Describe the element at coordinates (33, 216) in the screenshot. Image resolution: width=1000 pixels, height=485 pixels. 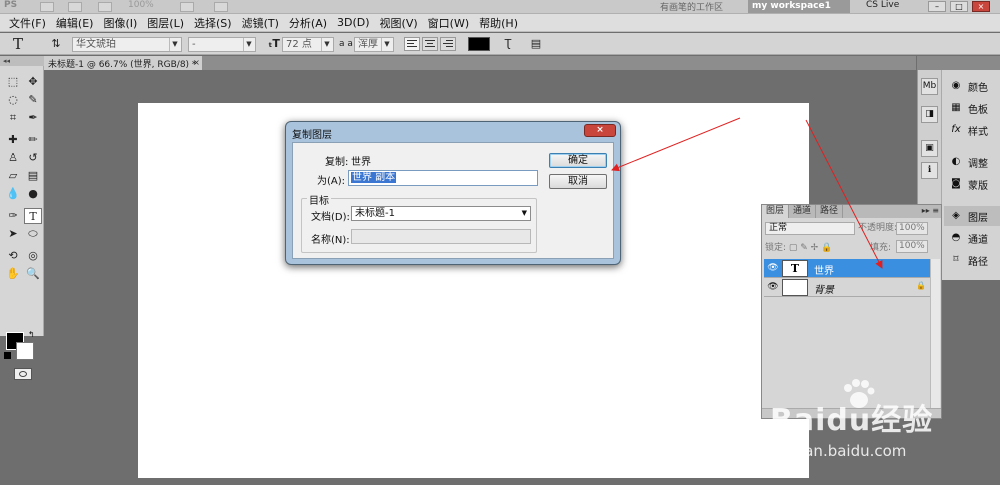
I see `type-tool: T` at that location.